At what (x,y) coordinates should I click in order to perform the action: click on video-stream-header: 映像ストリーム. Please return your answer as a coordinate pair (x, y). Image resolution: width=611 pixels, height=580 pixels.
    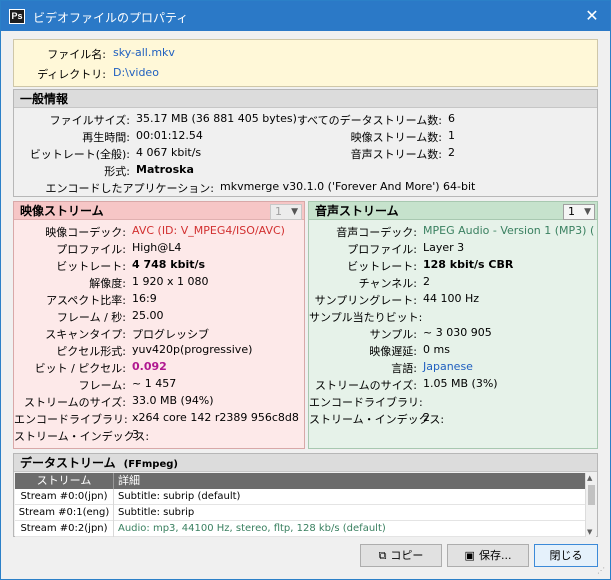
    Looking at the image, I should click on (159, 211).